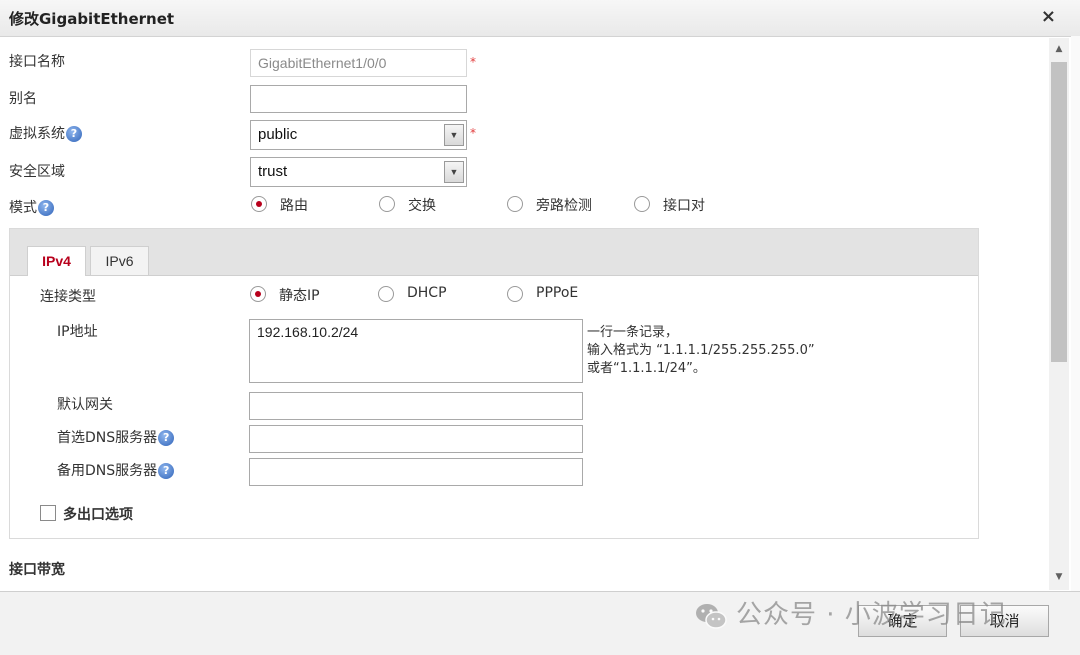 Image resolution: width=1080 pixels, height=655 pixels. Describe the element at coordinates (633, 332) in the screenshot. I see `ip-hint-line: 一行一条记录，` at that location.